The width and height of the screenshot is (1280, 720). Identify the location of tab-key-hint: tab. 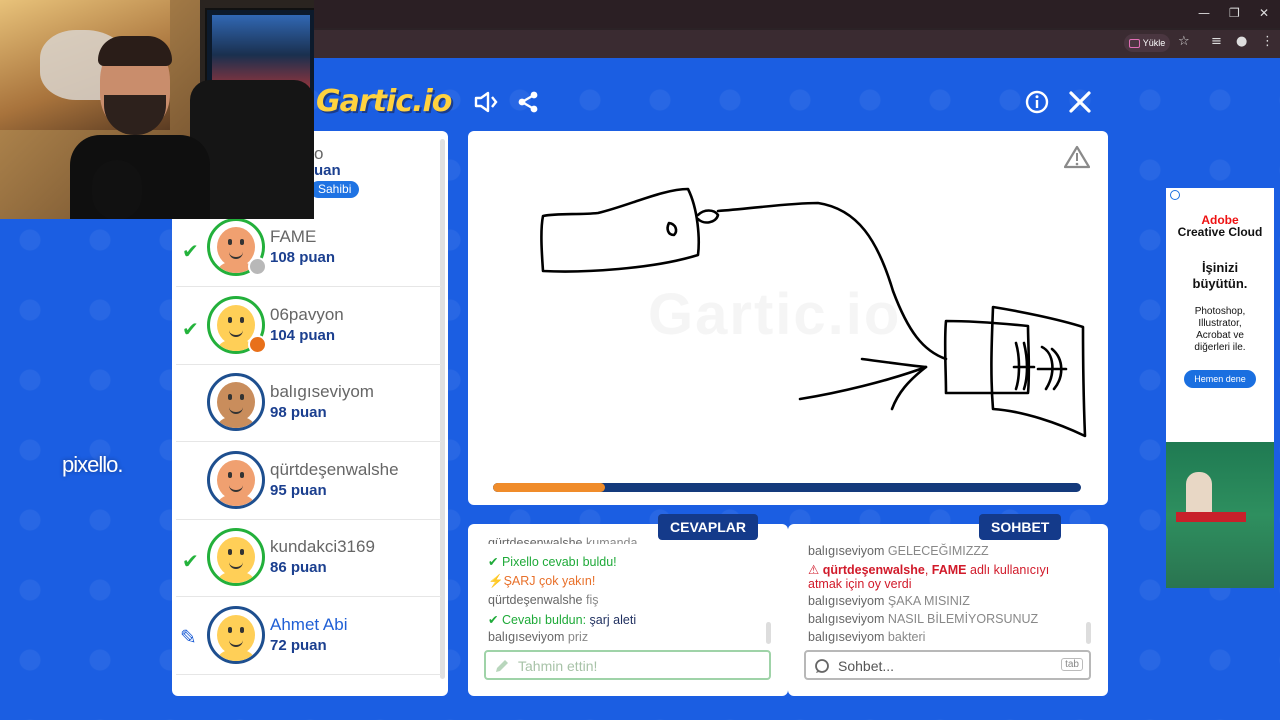
(1072, 664).